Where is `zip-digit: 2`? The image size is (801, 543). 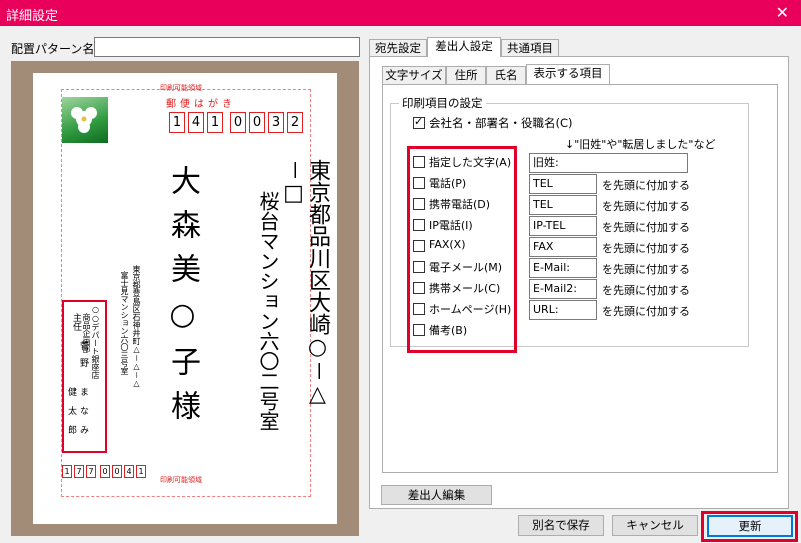
zip-digit: 2 is located at coordinates (295, 122).